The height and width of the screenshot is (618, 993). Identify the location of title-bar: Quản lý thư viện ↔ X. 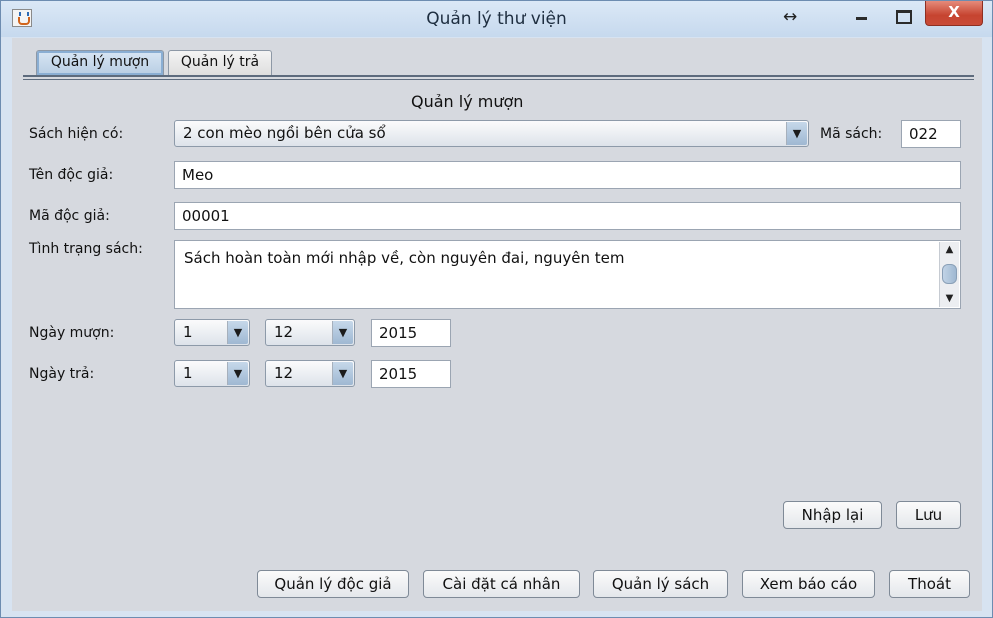
(496, 19).